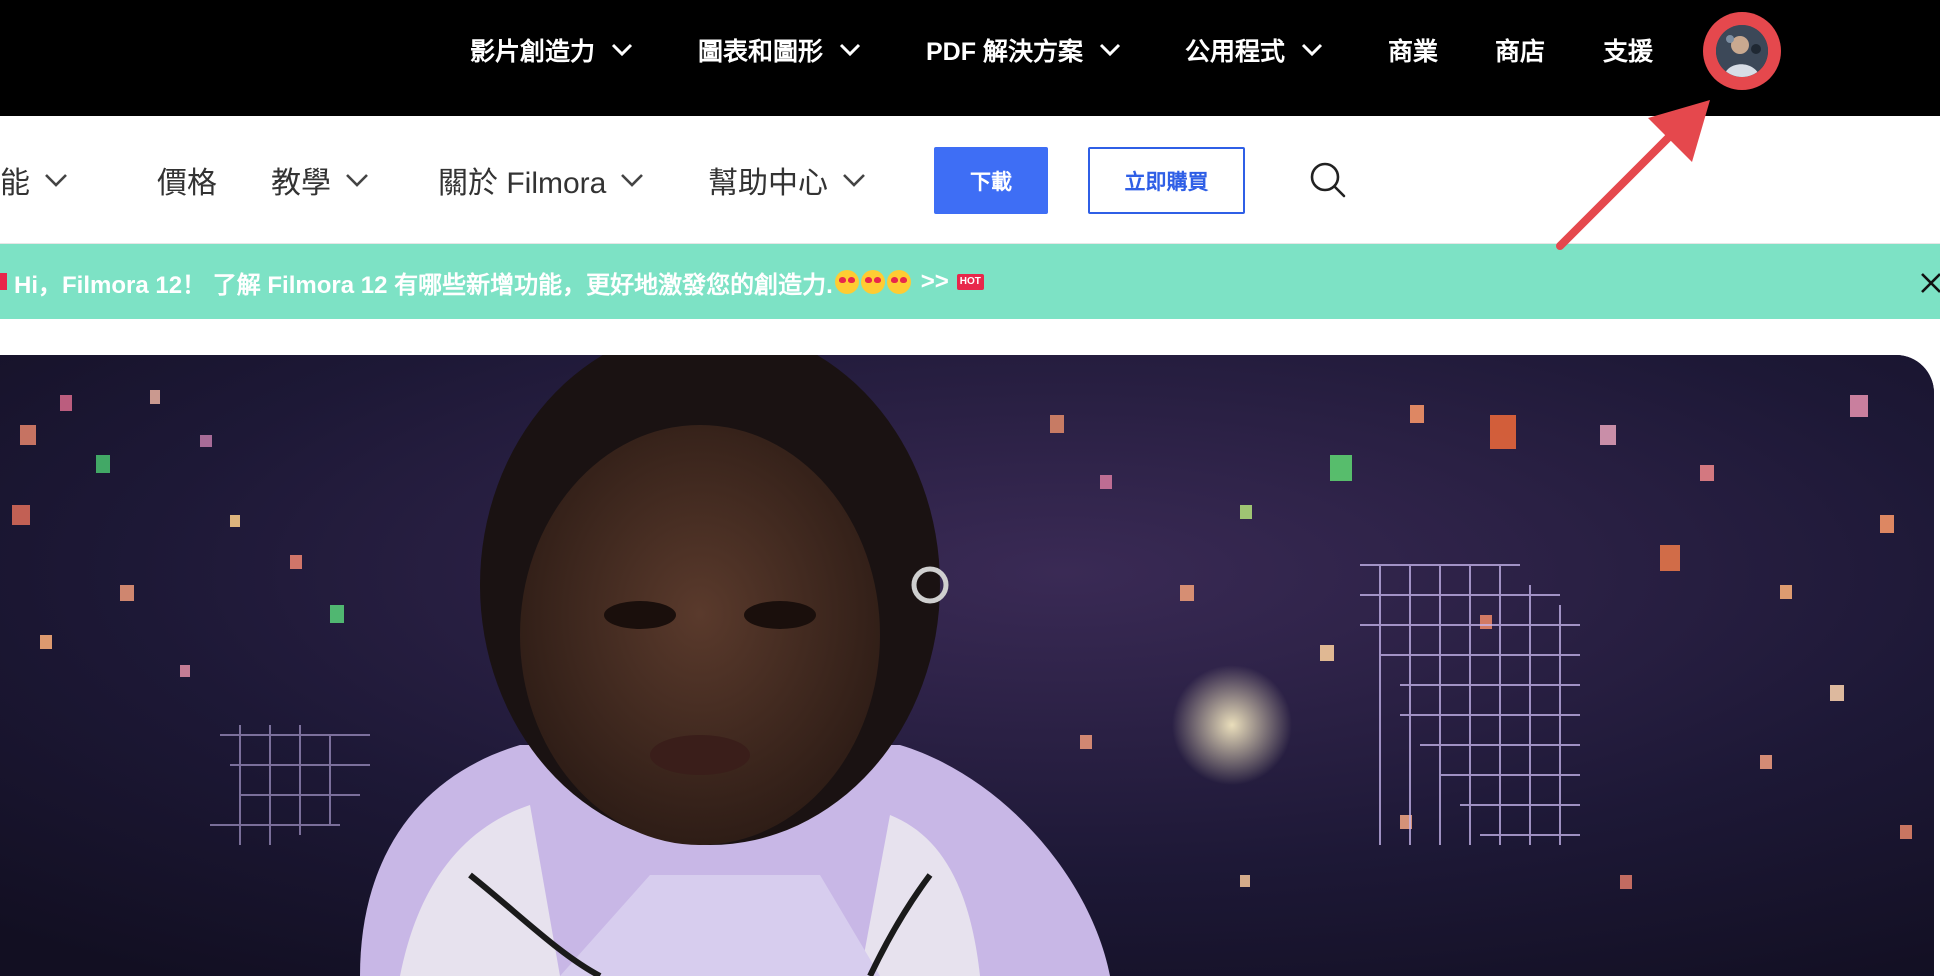 The width and height of the screenshot is (1940, 976). I want to click on product-nav-item-help-center: 幫助中心, so click(787, 180).